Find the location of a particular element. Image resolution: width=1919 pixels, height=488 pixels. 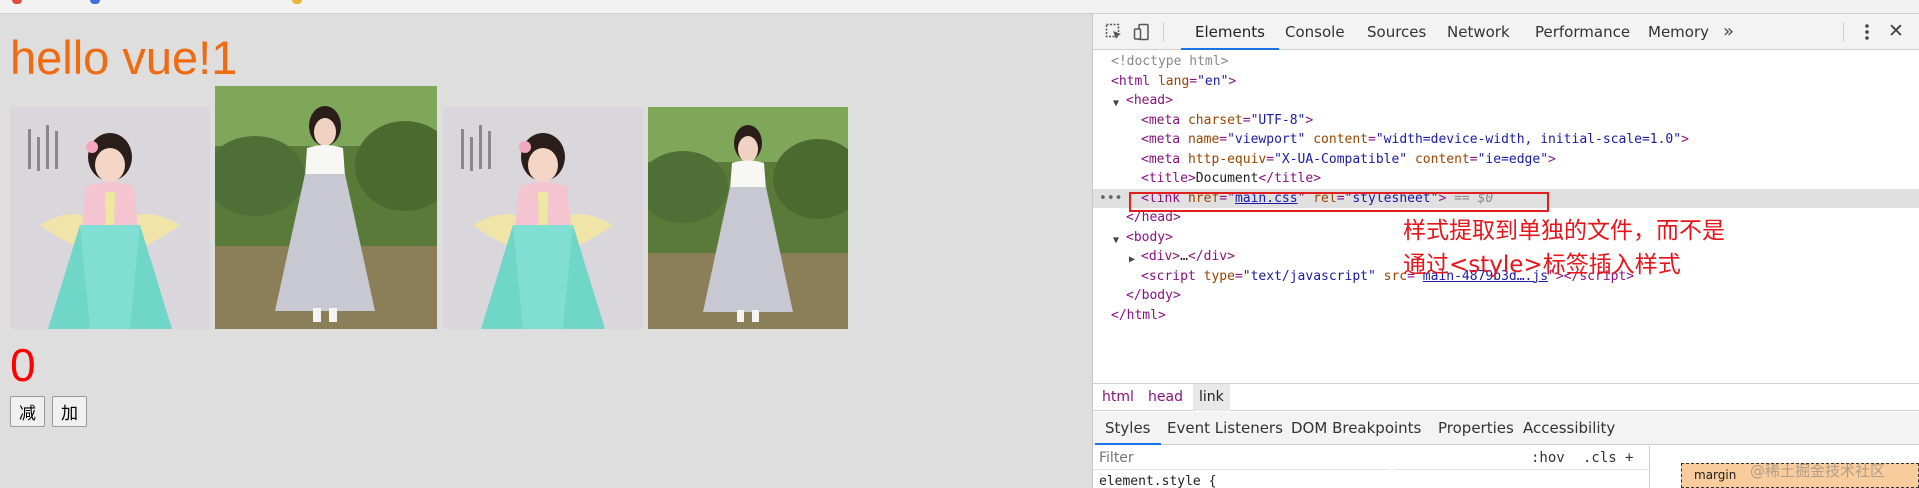

breadcrumb-html: html is located at coordinates (1118, 397).